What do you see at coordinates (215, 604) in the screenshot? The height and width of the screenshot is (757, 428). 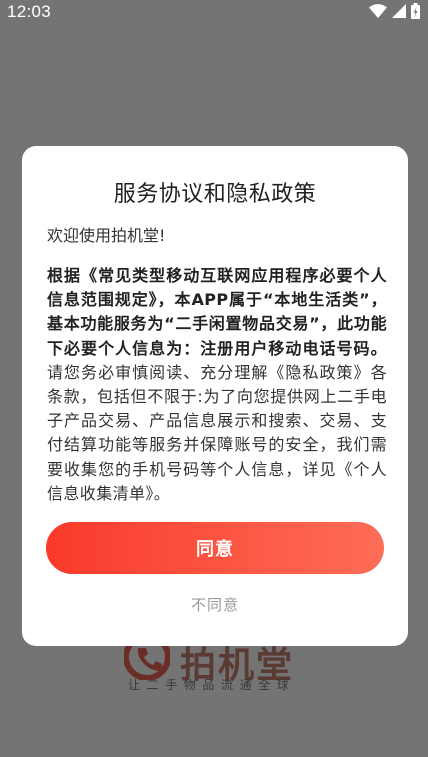 I see `disagree-button: 不同意` at bounding box center [215, 604].